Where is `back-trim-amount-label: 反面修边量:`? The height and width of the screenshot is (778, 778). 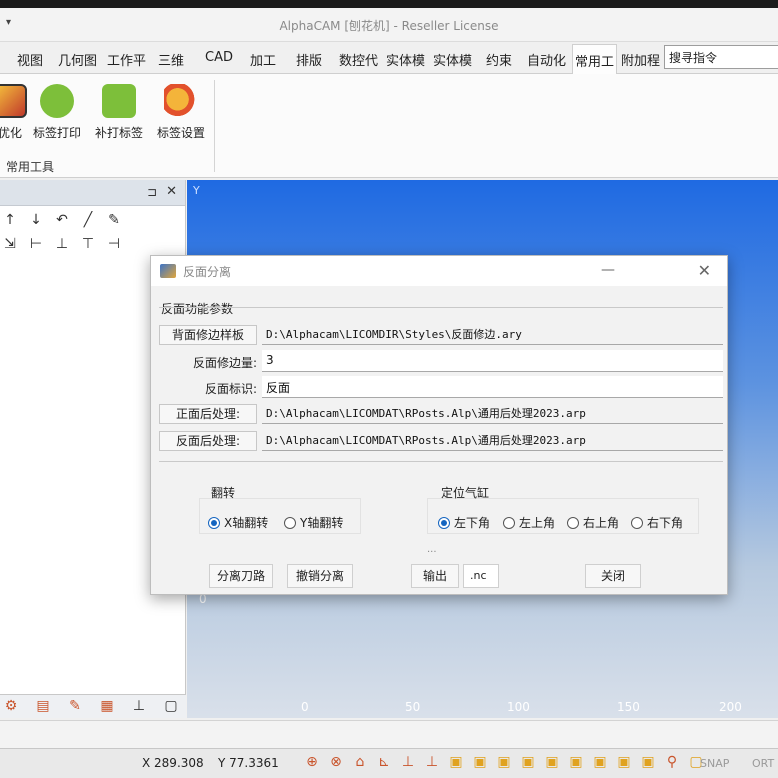 back-trim-amount-label: 反面修边量: is located at coordinates (224, 363).